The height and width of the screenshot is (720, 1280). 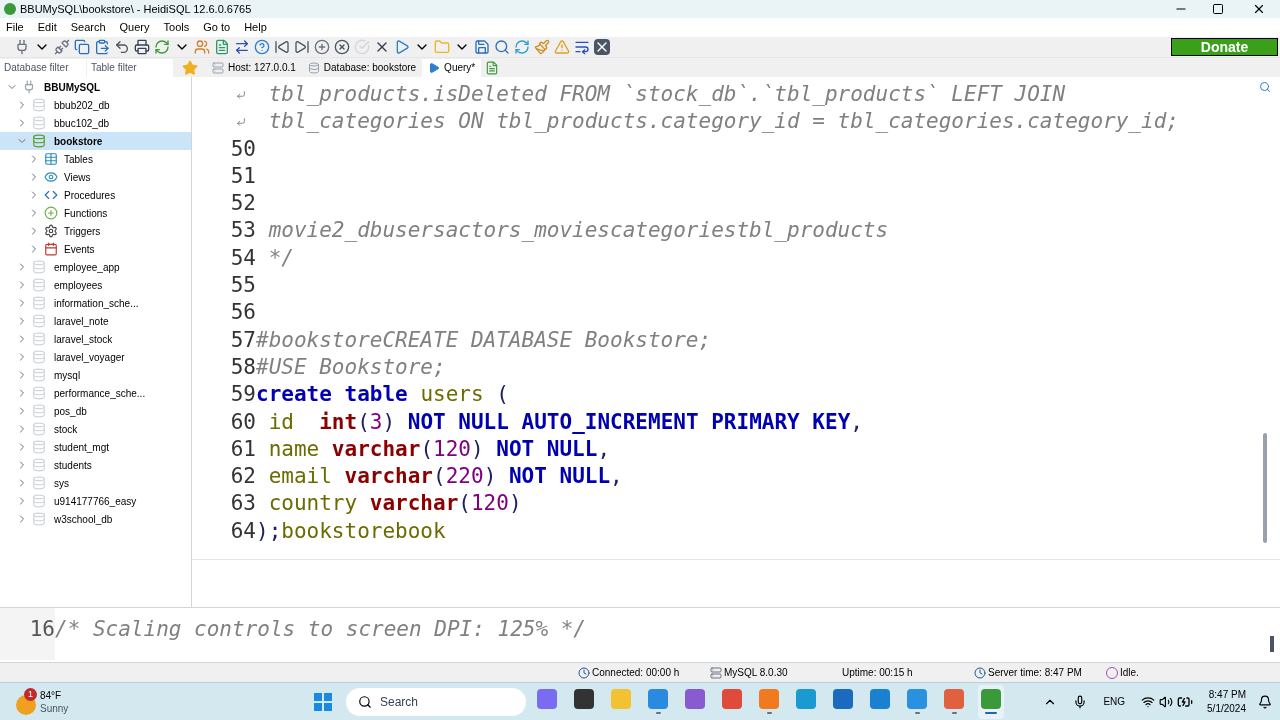 What do you see at coordinates (243, 531) in the screenshot?
I see `line-number: 64` at bounding box center [243, 531].